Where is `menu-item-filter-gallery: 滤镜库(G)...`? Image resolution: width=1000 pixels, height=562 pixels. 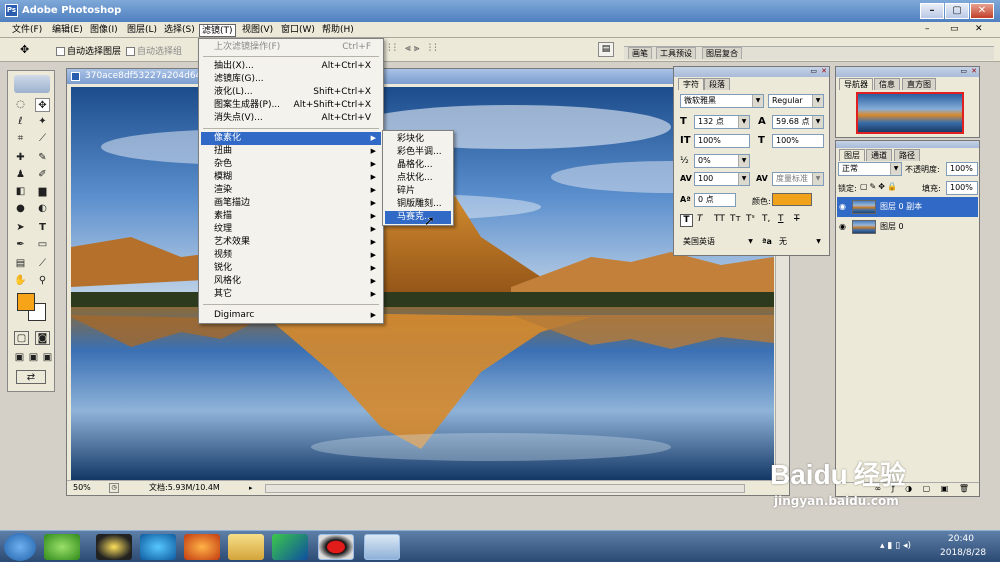
menu-item-filter-gallery: 滤镜库(G)... is located at coordinates (291, 79).